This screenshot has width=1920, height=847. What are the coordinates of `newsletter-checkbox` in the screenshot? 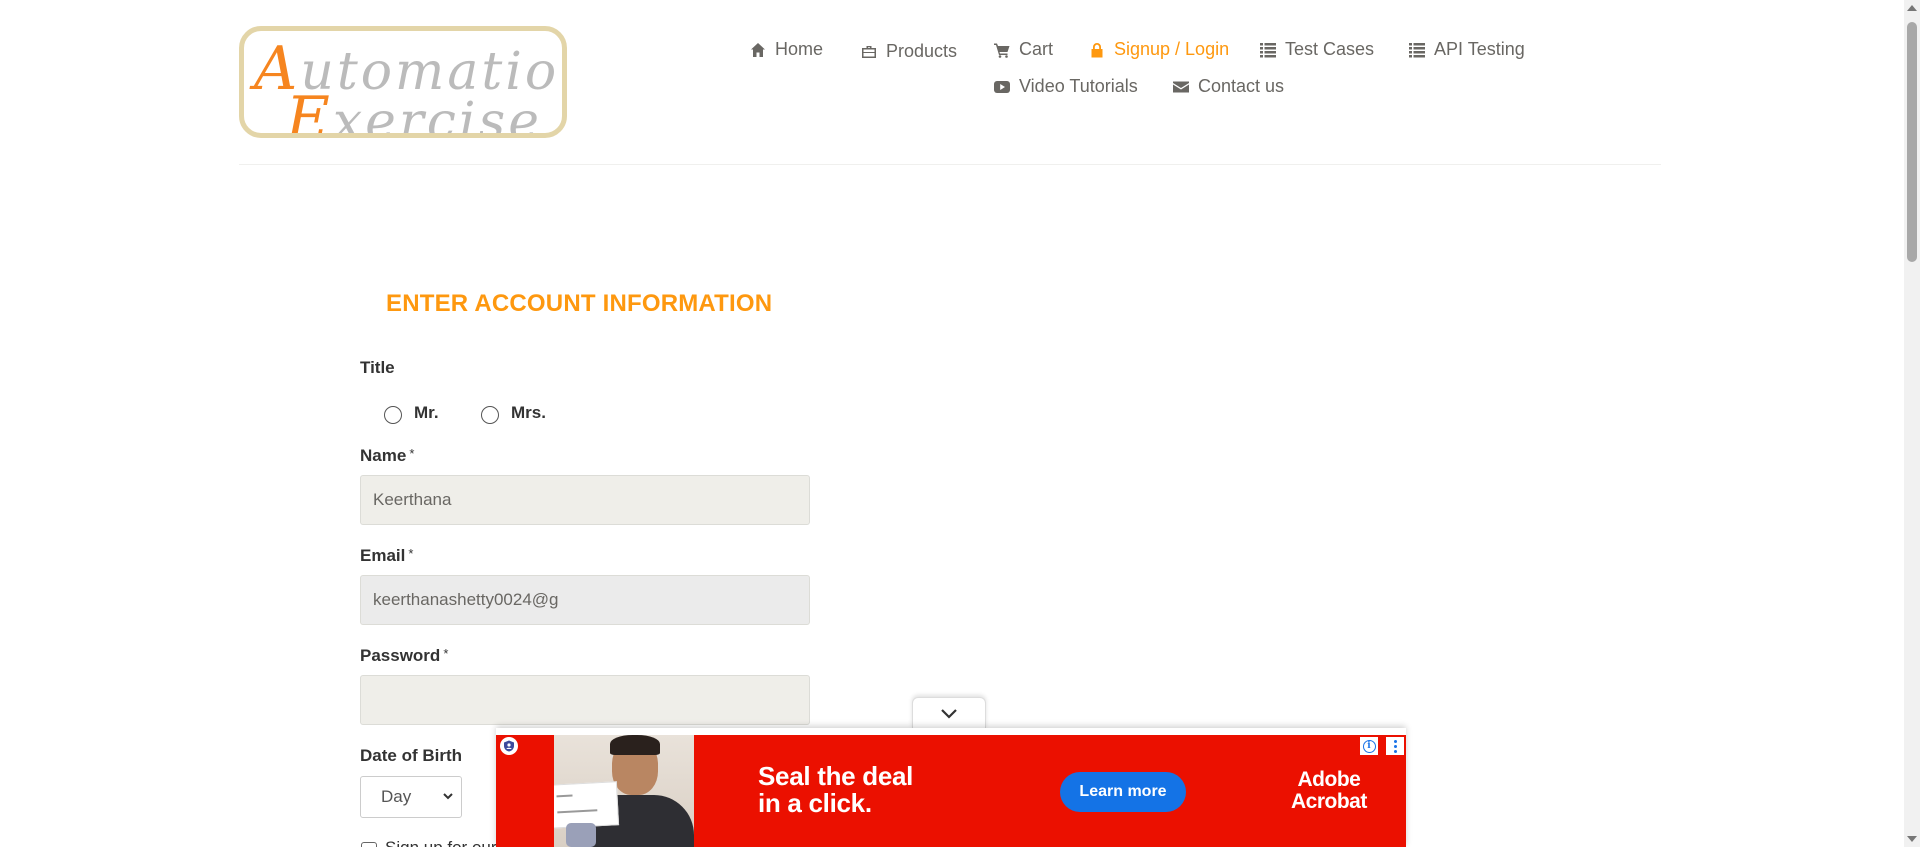 It's located at (369, 844).